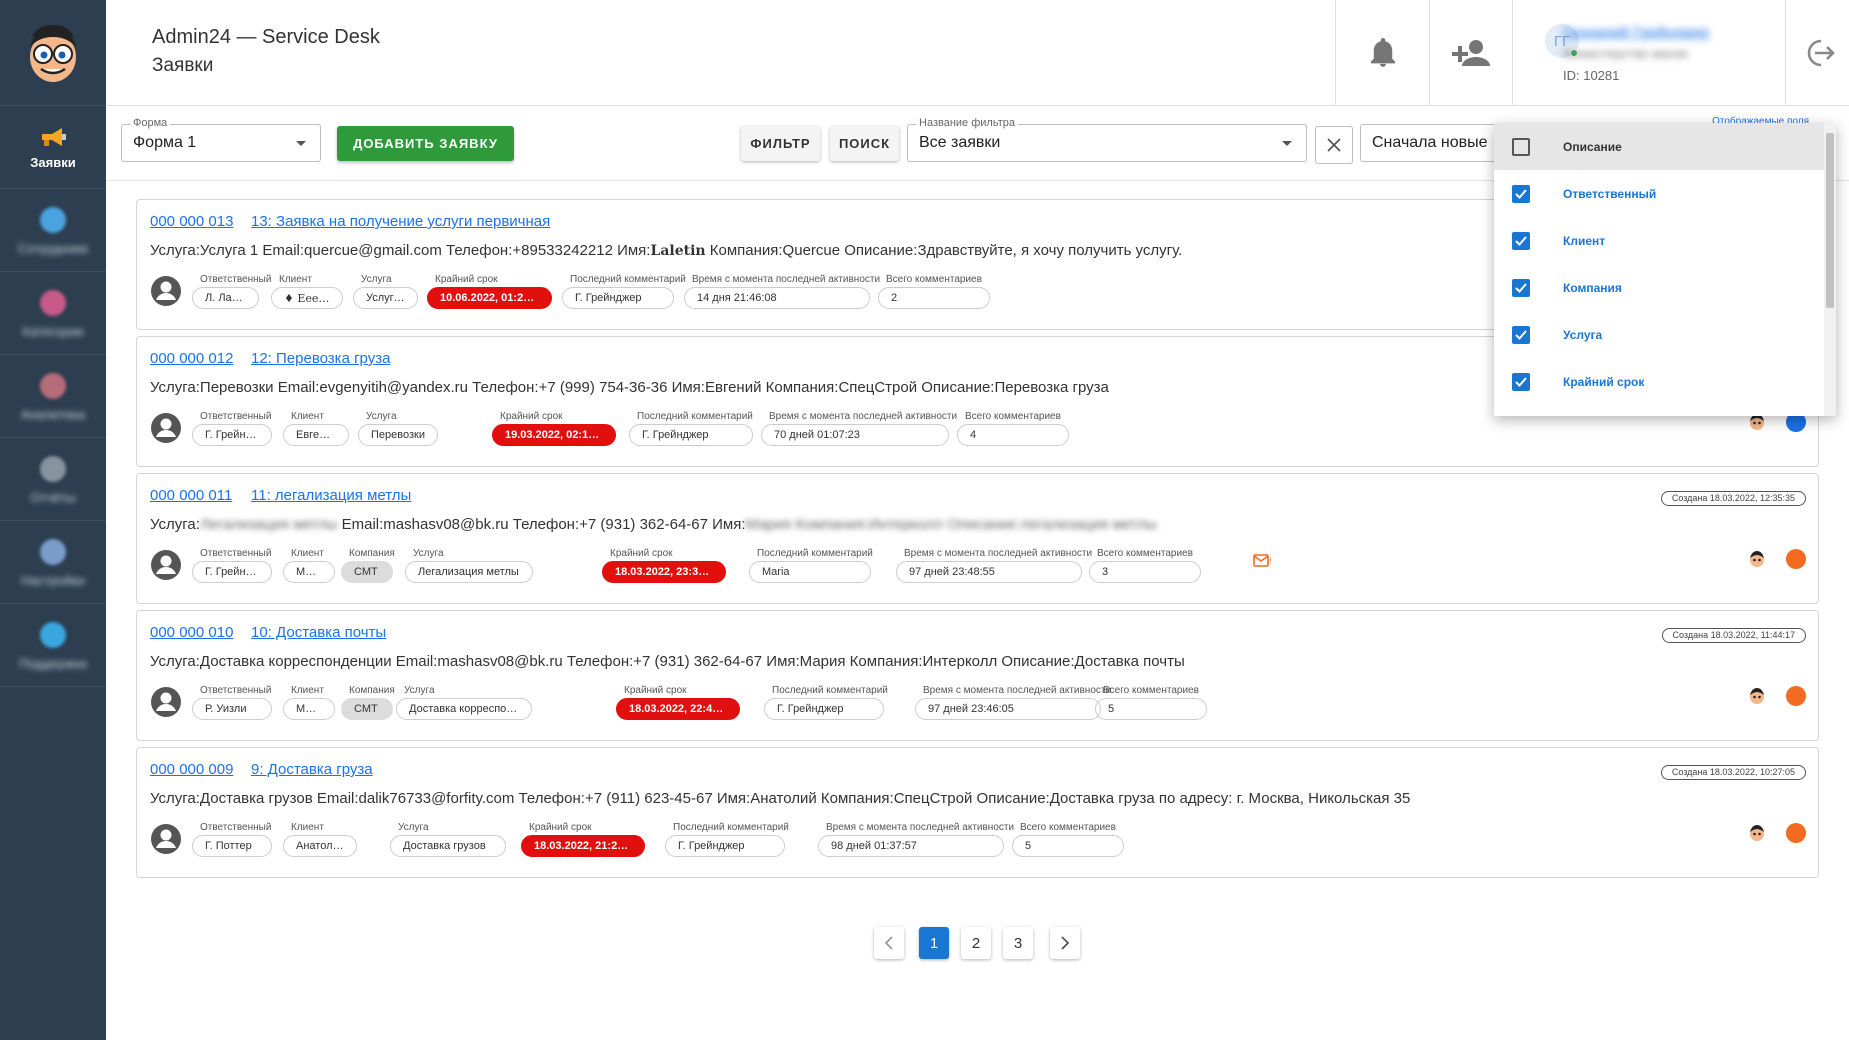  I want to click on service-chip: Услуга Услуга 1, so click(385, 291).